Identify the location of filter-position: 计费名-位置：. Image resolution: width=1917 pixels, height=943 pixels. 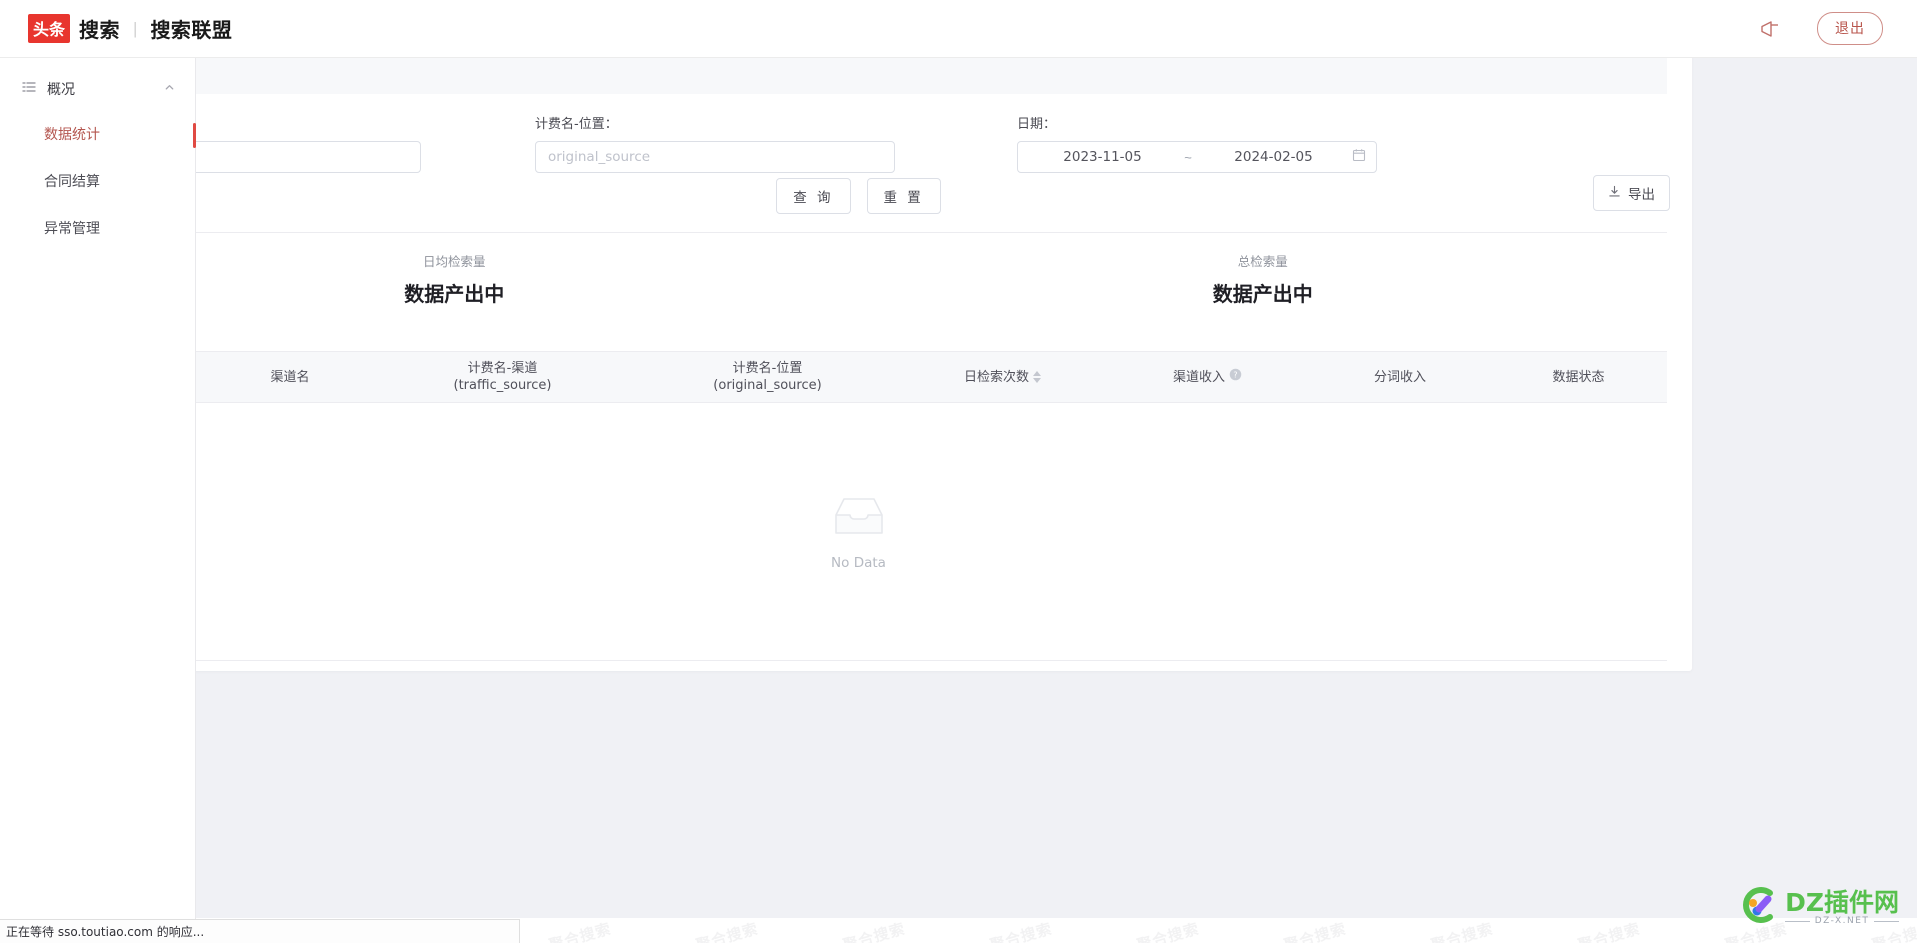
(715, 143).